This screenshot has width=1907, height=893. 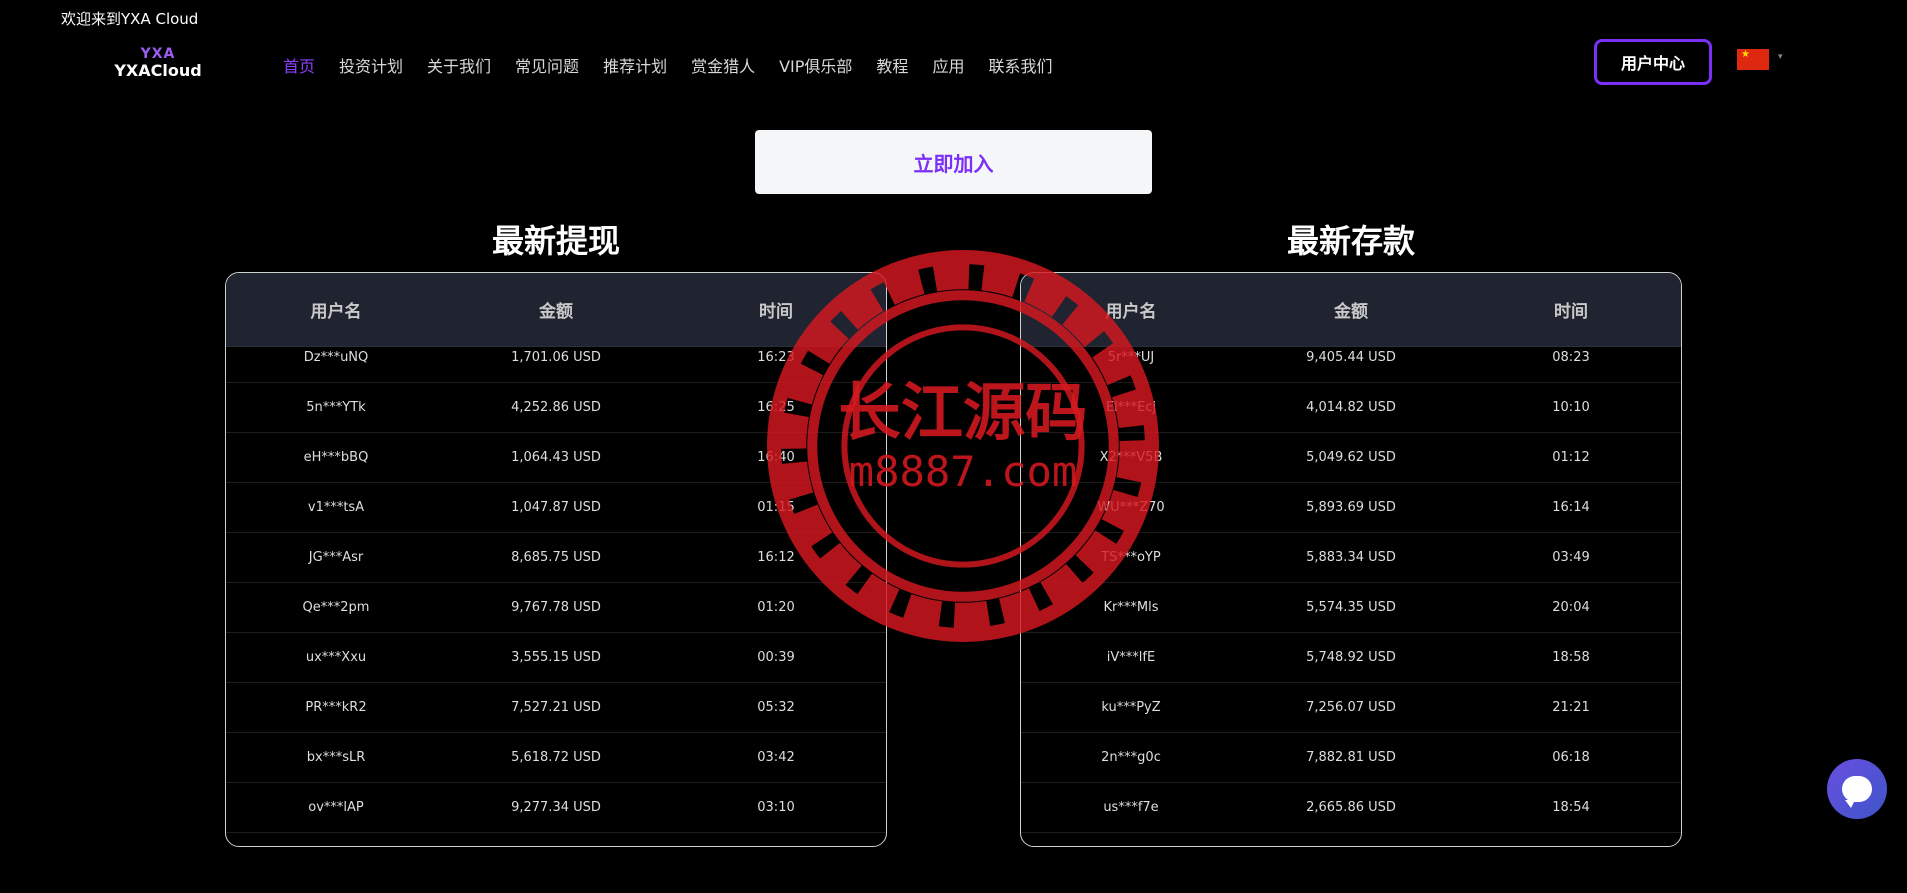 What do you see at coordinates (336, 807) in the screenshot?
I see `cell-username: ov***lAP` at bounding box center [336, 807].